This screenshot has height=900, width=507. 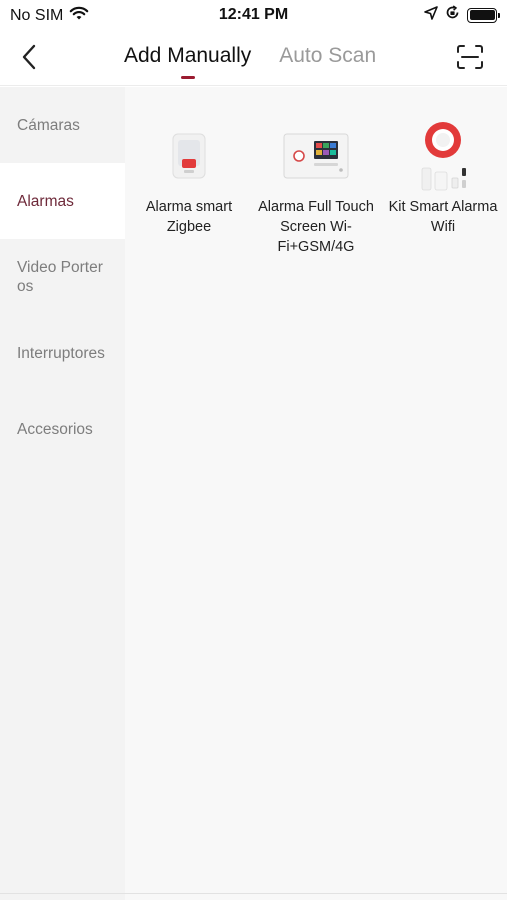 What do you see at coordinates (452, 15) in the screenshot?
I see `rotation-lock-icon` at bounding box center [452, 15].